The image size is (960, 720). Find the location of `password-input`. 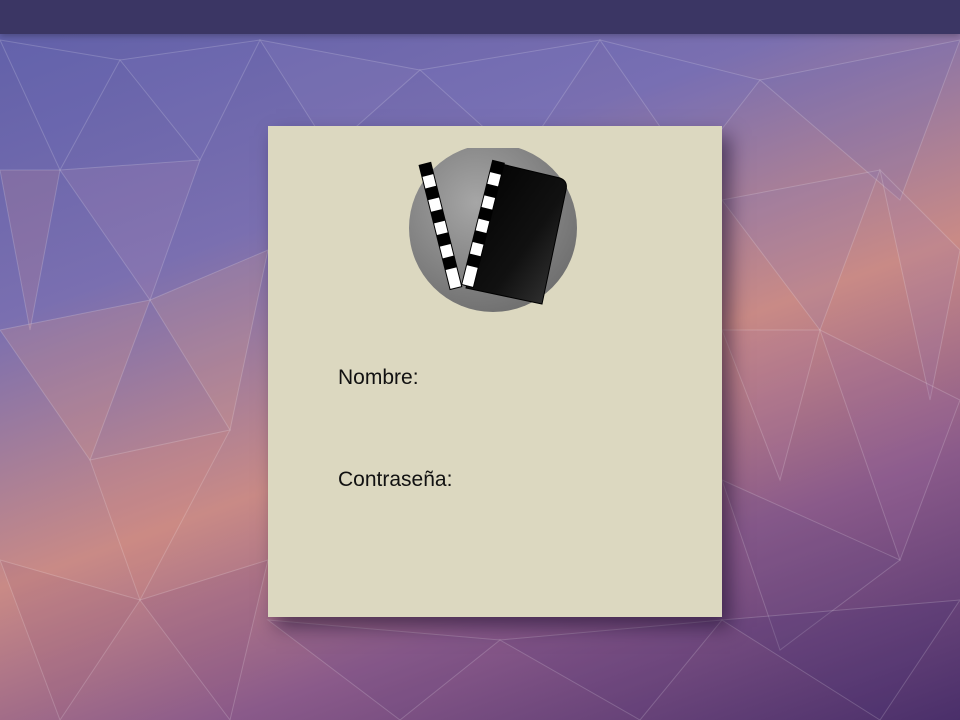

password-input is located at coordinates (570, 480).